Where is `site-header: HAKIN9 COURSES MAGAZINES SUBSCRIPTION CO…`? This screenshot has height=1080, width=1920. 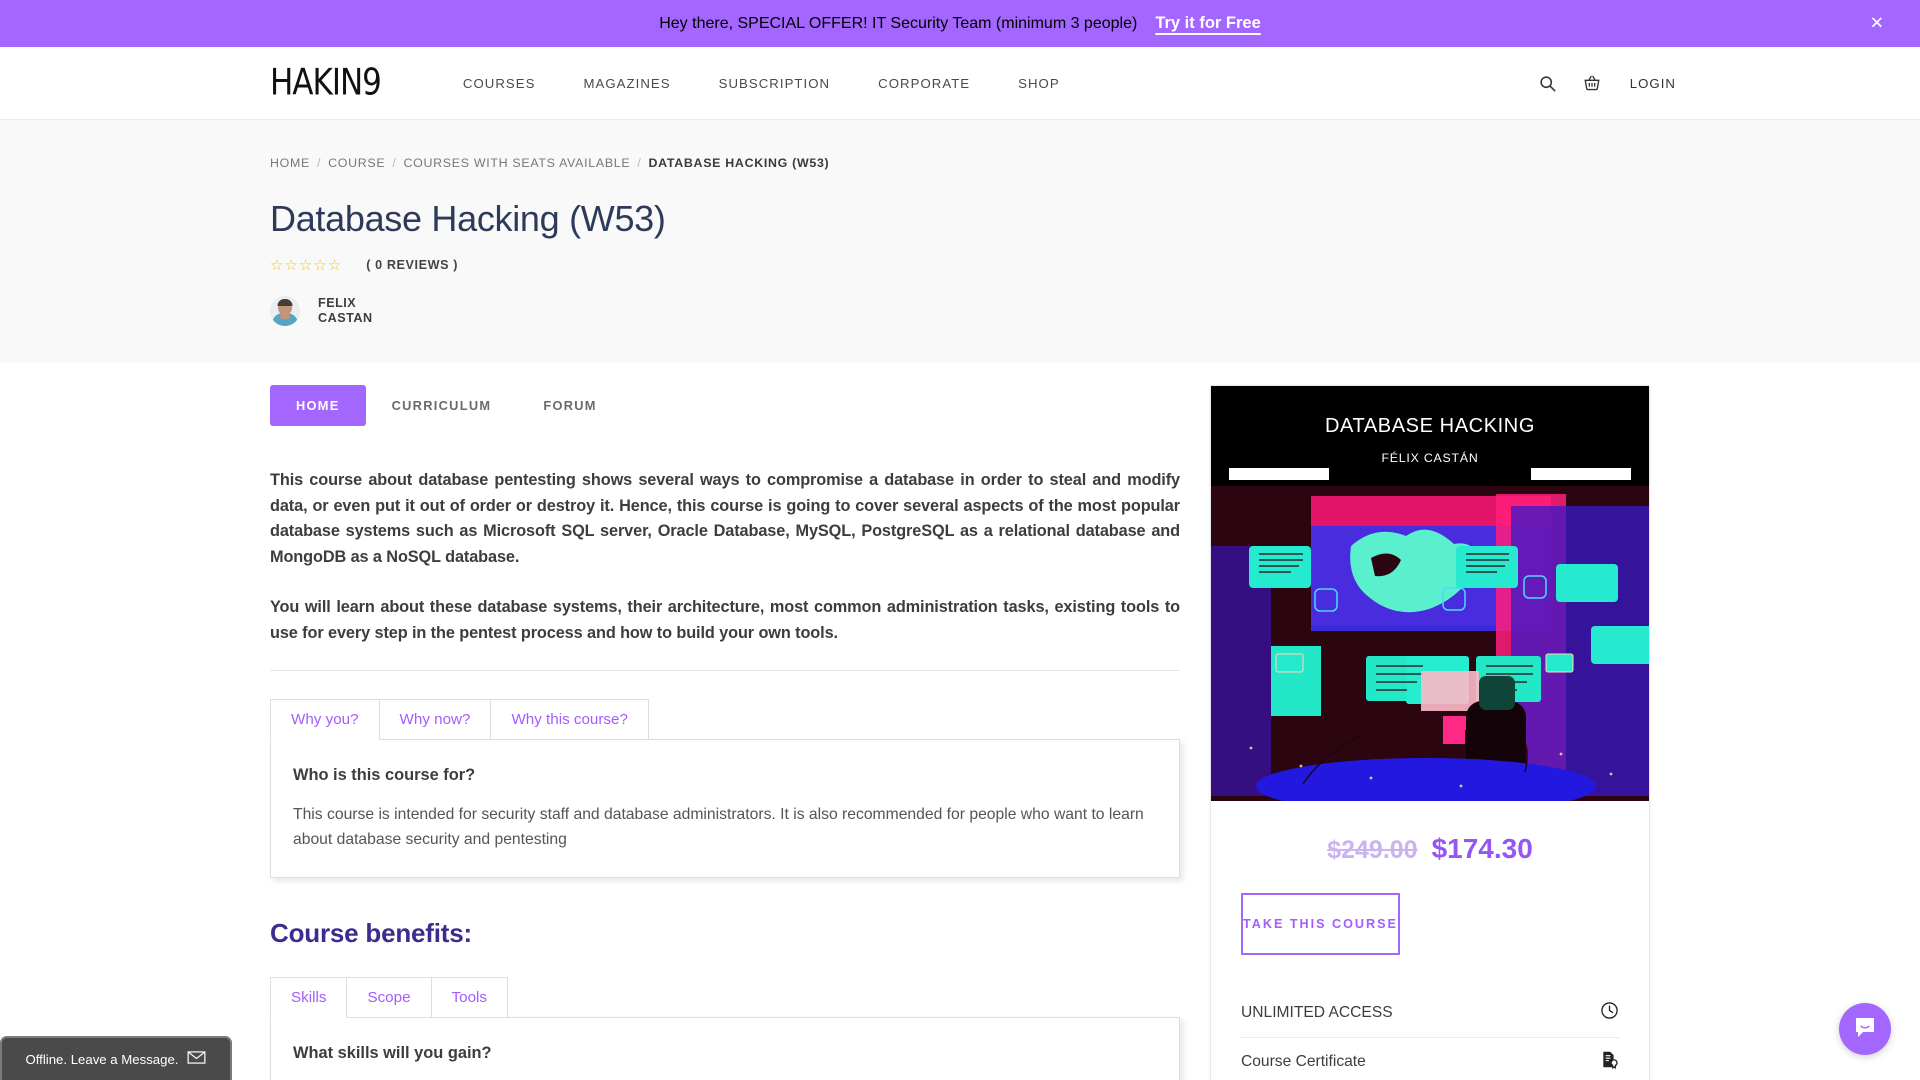 site-header: HAKIN9 COURSES MAGAZINES SUBSCRIPTION CO… is located at coordinates (960, 83).